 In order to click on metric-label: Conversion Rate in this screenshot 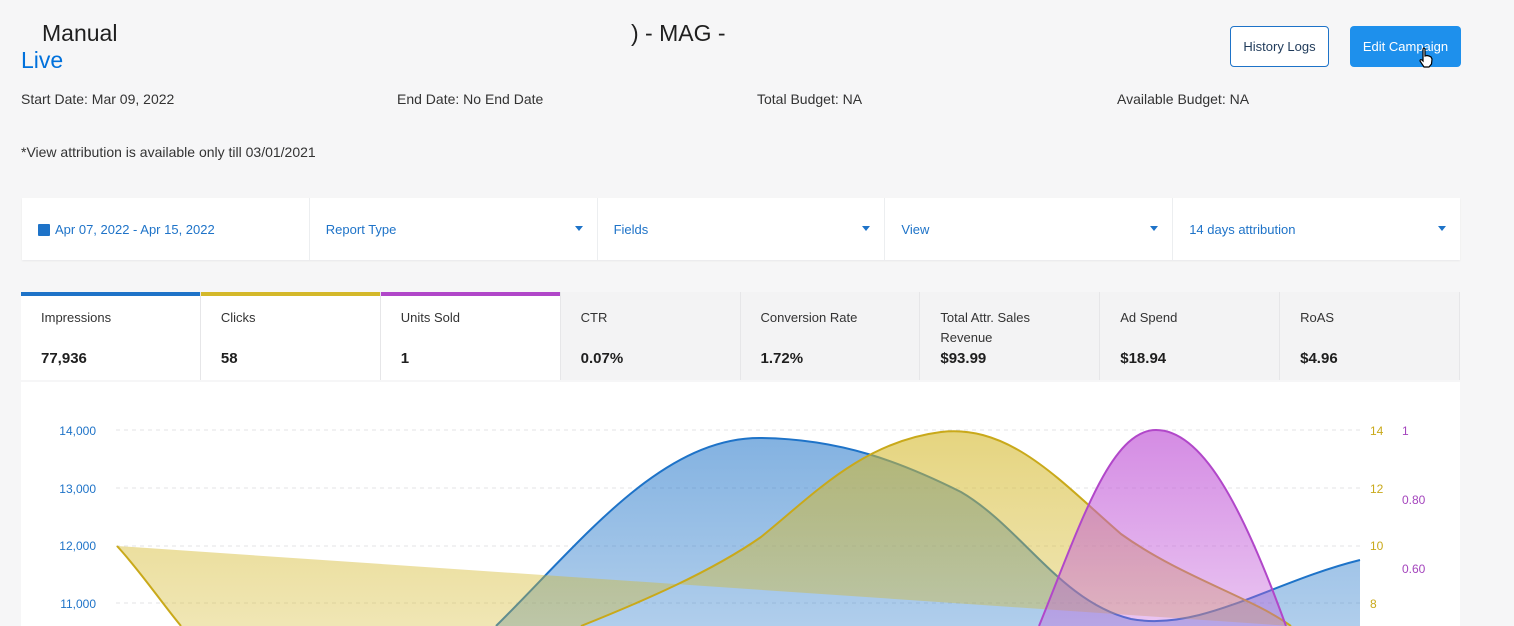, I will do `click(809, 317)`.